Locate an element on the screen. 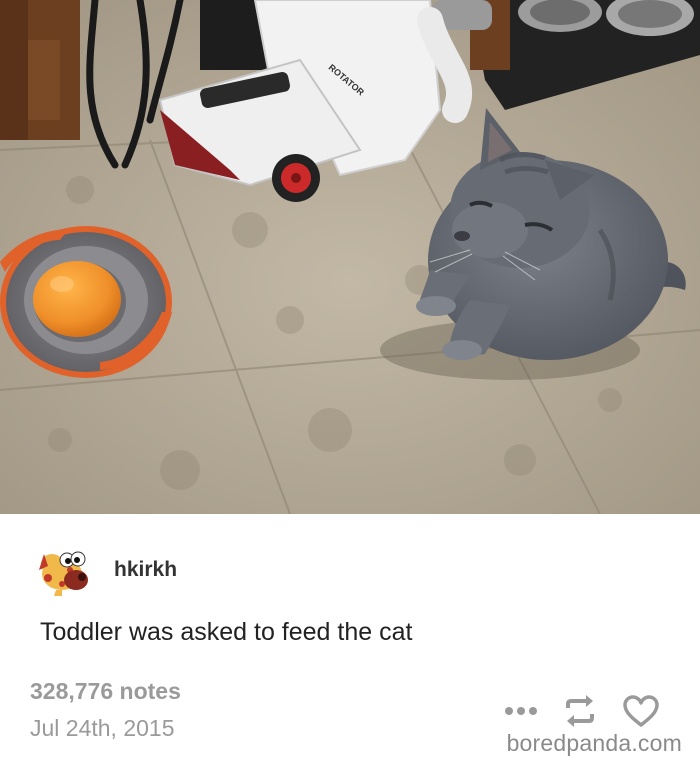 Image resolution: width=700 pixels, height=766 pixels. reblog-icon is located at coordinates (580, 711).